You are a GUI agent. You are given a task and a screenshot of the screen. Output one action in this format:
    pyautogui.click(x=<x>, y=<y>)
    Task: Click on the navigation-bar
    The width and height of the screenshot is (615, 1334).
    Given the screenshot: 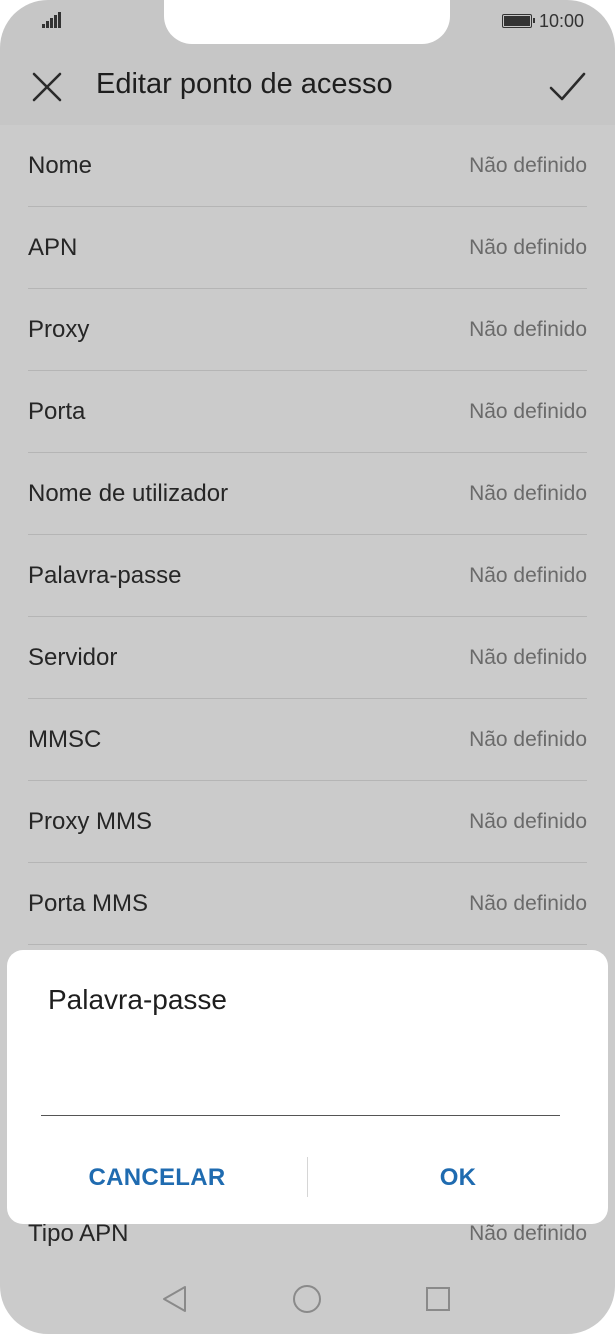 What is the action you would take?
    pyautogui.click(x=307, y=1297)
    